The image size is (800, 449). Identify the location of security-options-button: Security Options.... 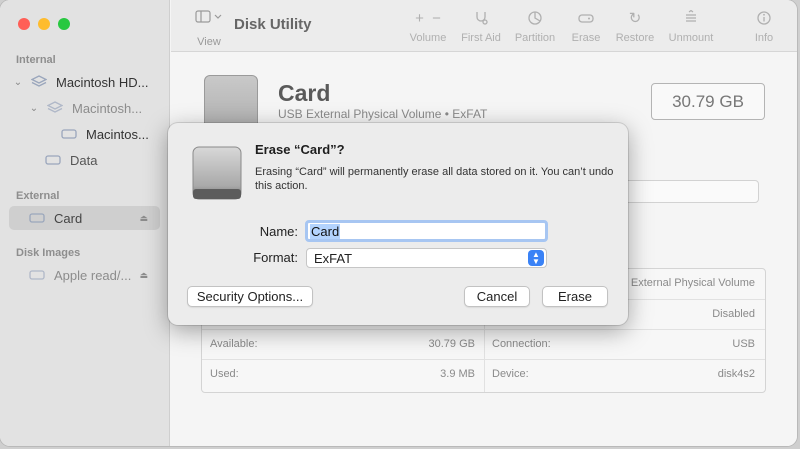
(250, 296).